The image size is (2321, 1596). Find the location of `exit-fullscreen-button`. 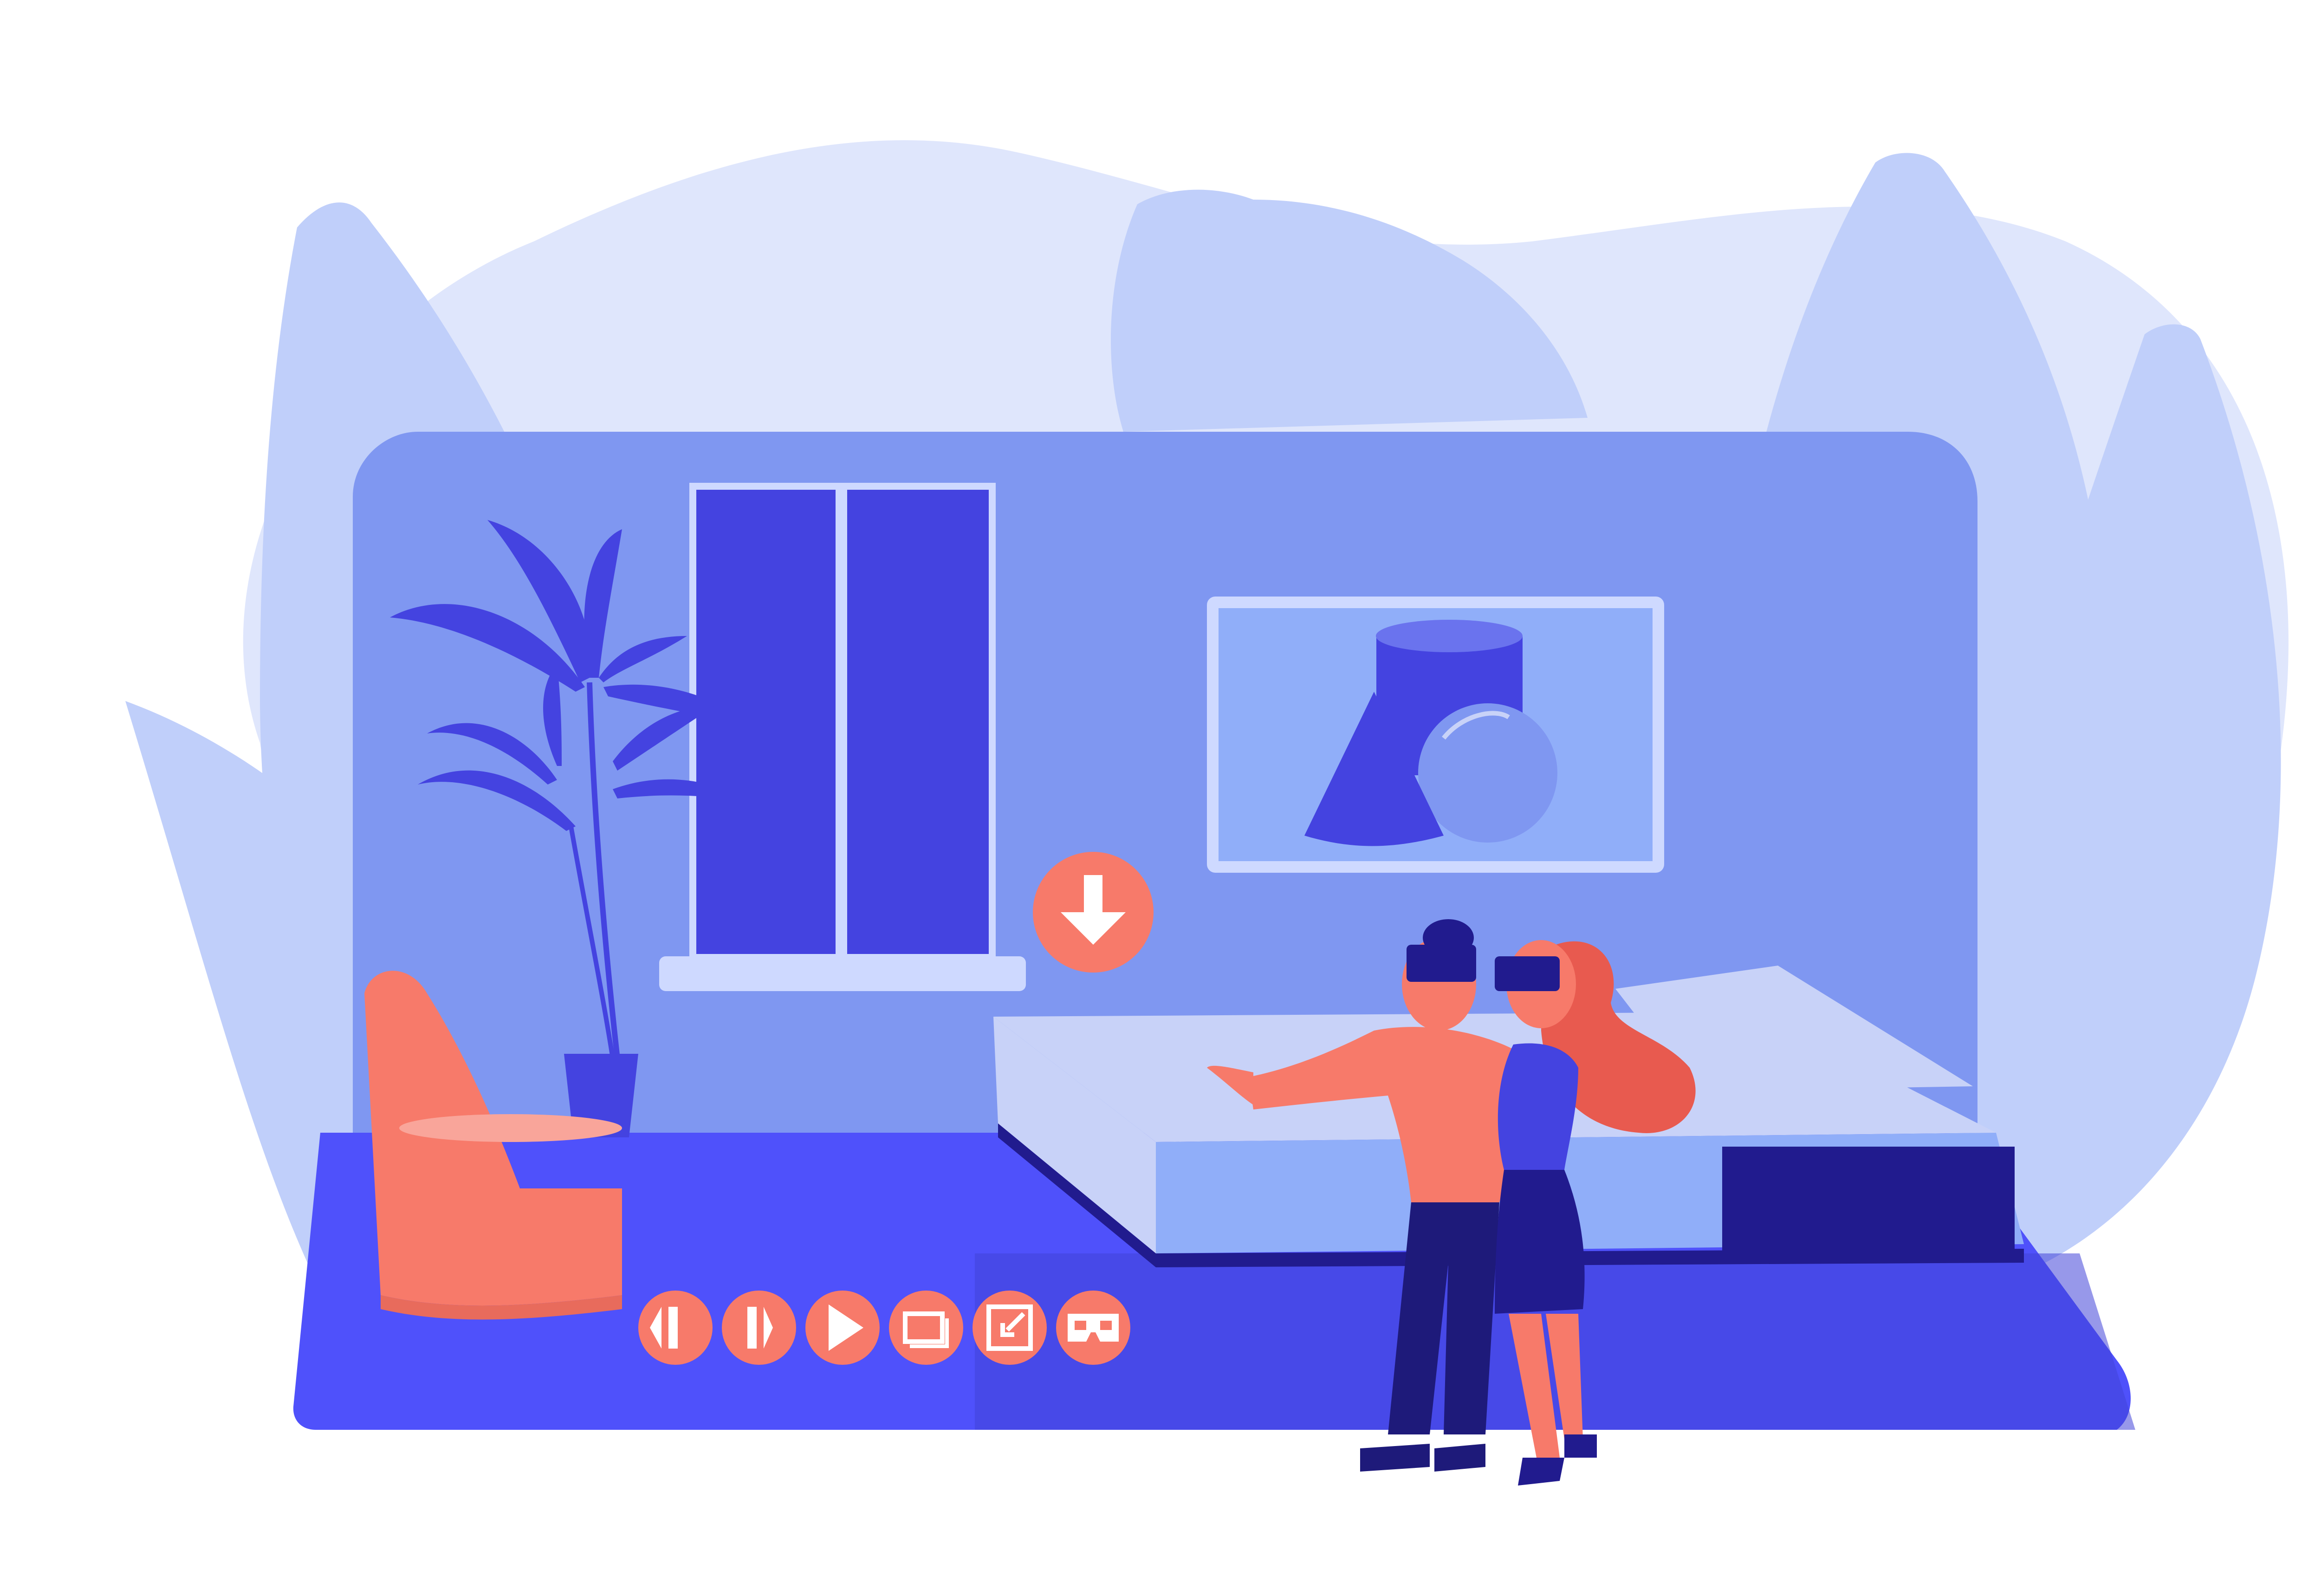

exit-fullscreen-button is located at coordinates (1010, 1328).